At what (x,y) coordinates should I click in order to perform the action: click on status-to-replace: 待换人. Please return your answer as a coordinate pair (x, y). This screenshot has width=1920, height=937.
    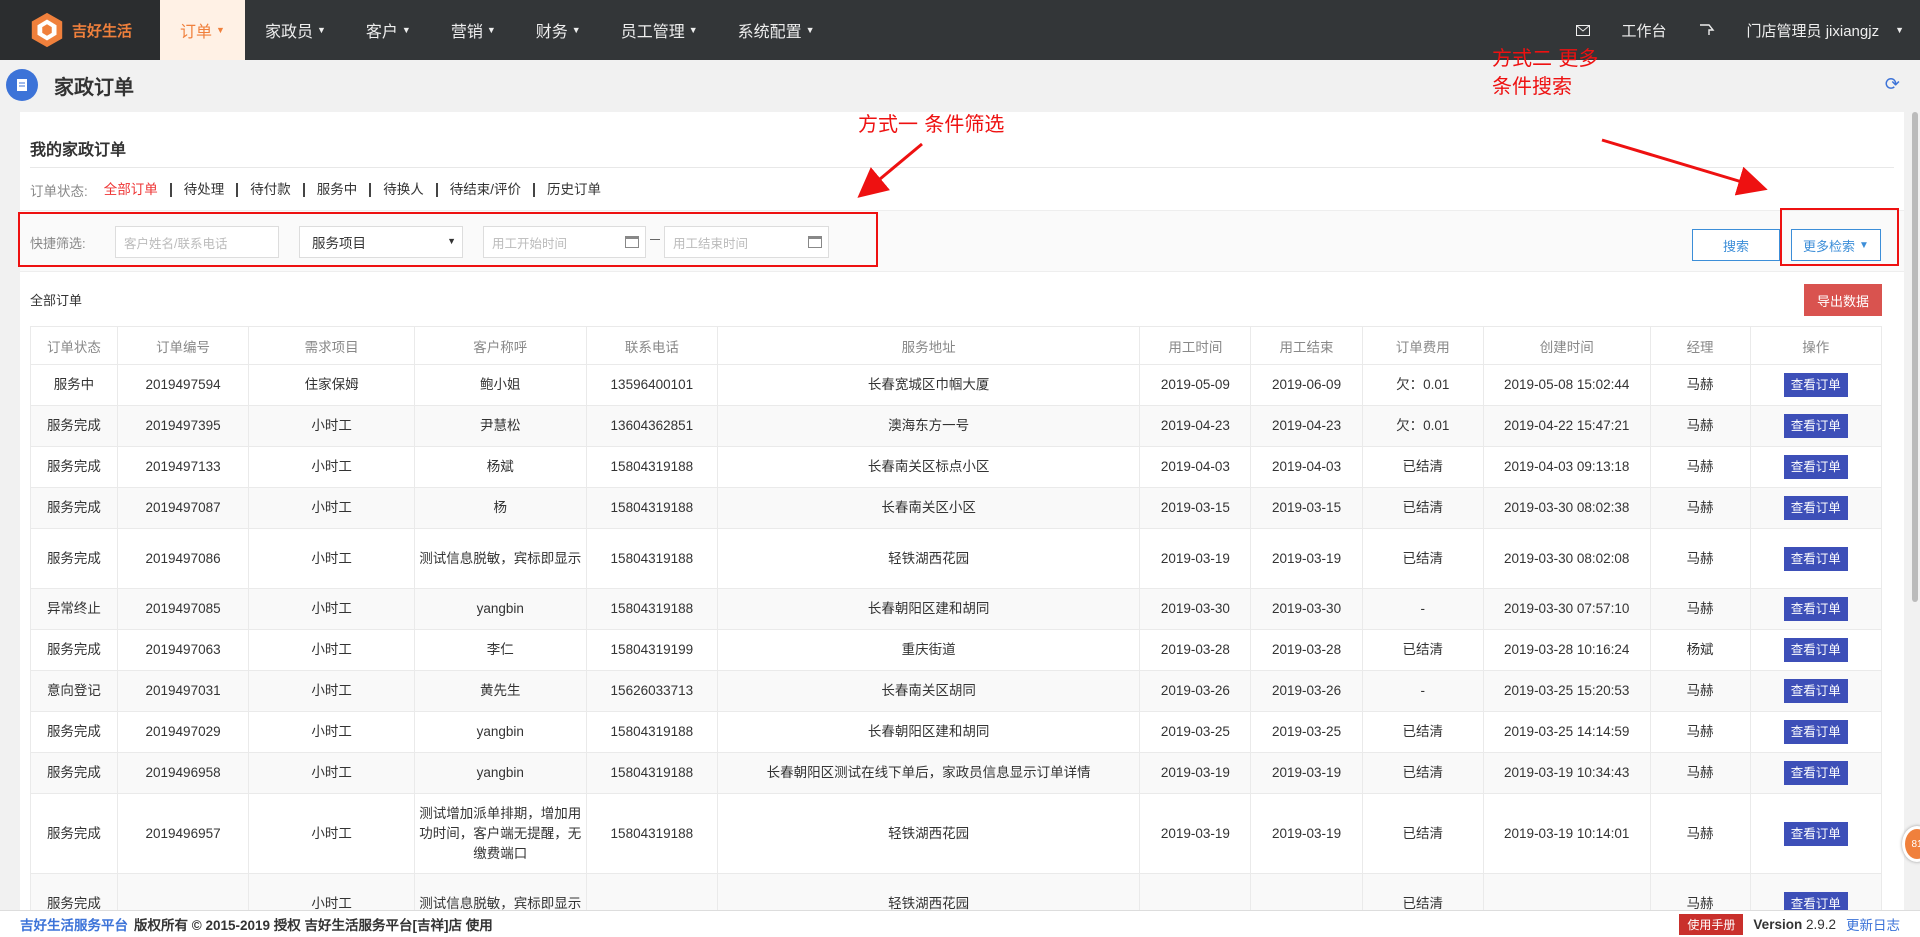
    Looking at the image, I should click on (404, 190).